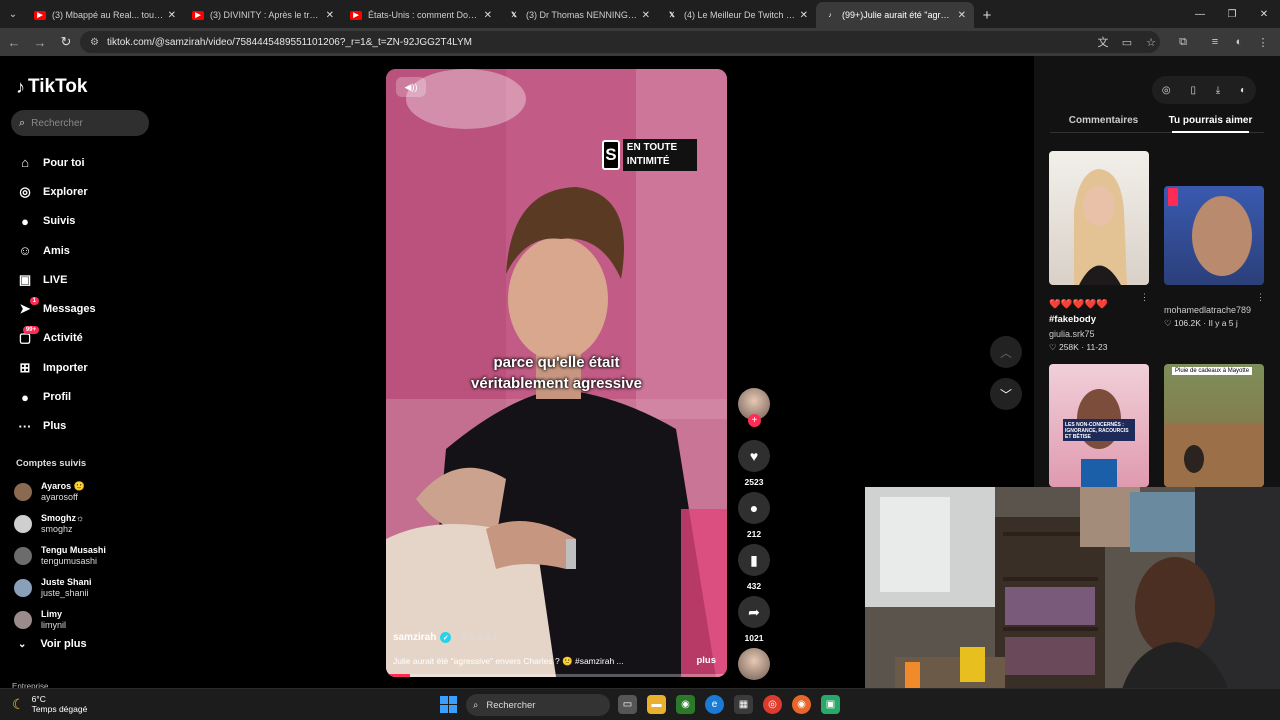  Describe the element at coordinates (706, 660) in the screenshot. I see `more-button: plus` at that location.